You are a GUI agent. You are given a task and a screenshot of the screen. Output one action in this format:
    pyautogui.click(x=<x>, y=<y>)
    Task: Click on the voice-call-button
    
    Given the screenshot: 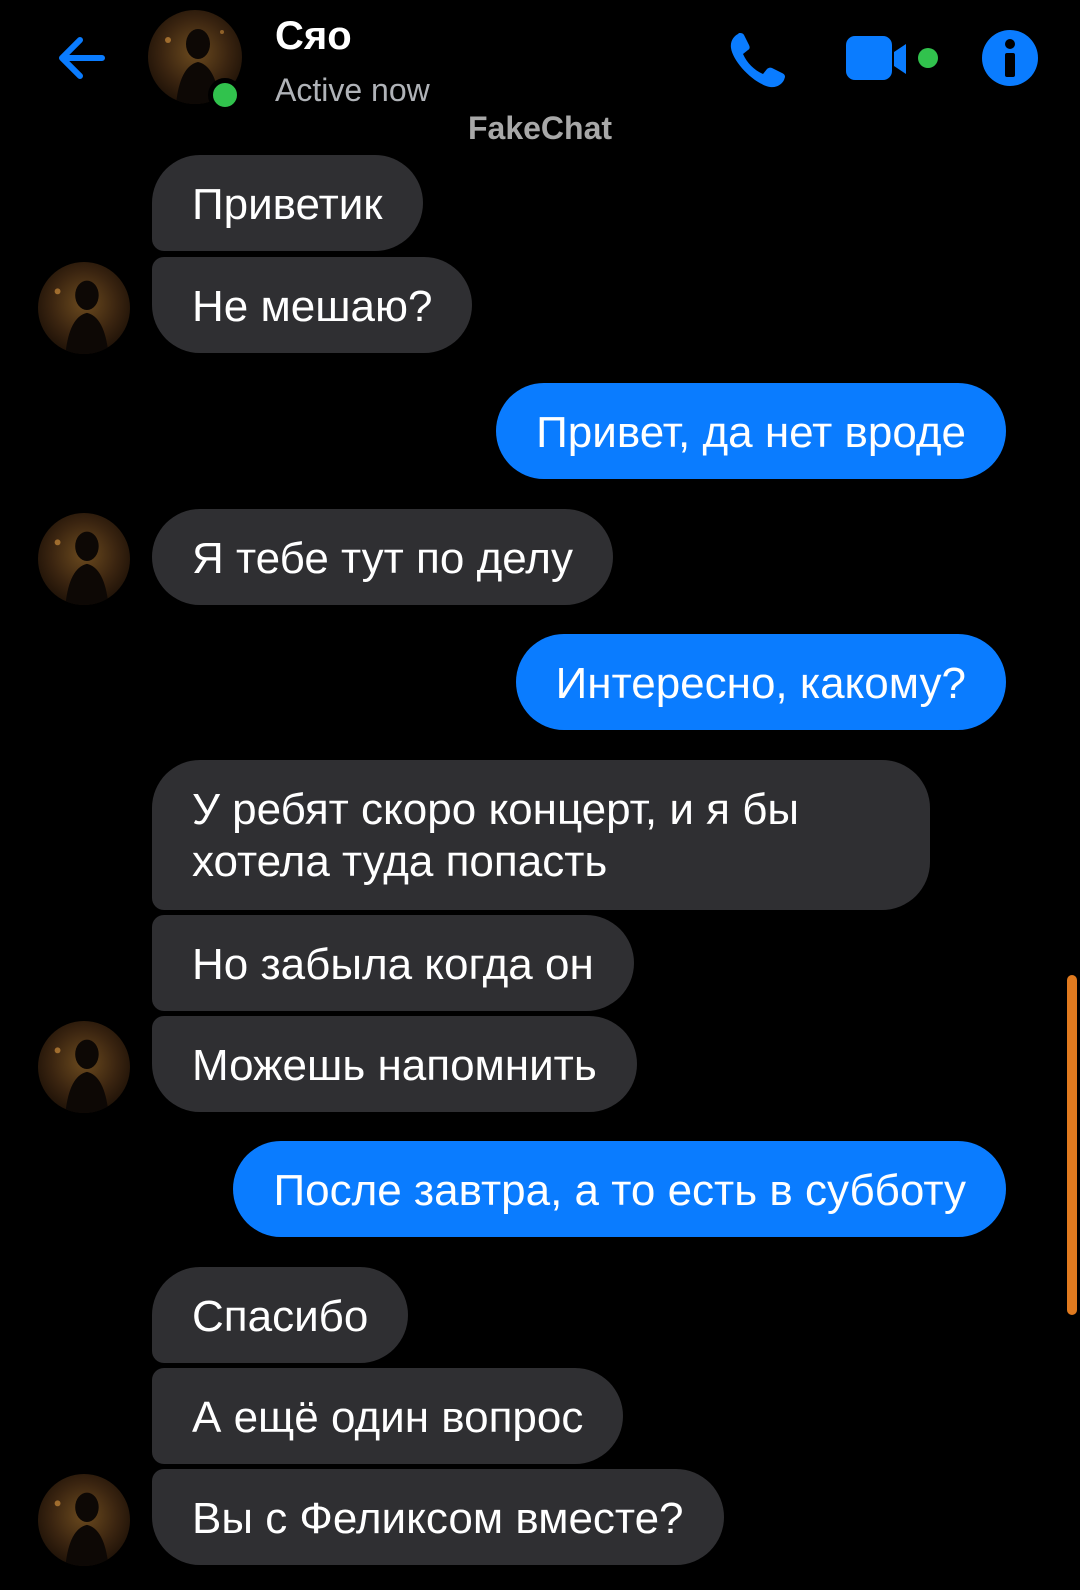 What is the action you would take?
    pyautogui.click(x=757, y=61)
    